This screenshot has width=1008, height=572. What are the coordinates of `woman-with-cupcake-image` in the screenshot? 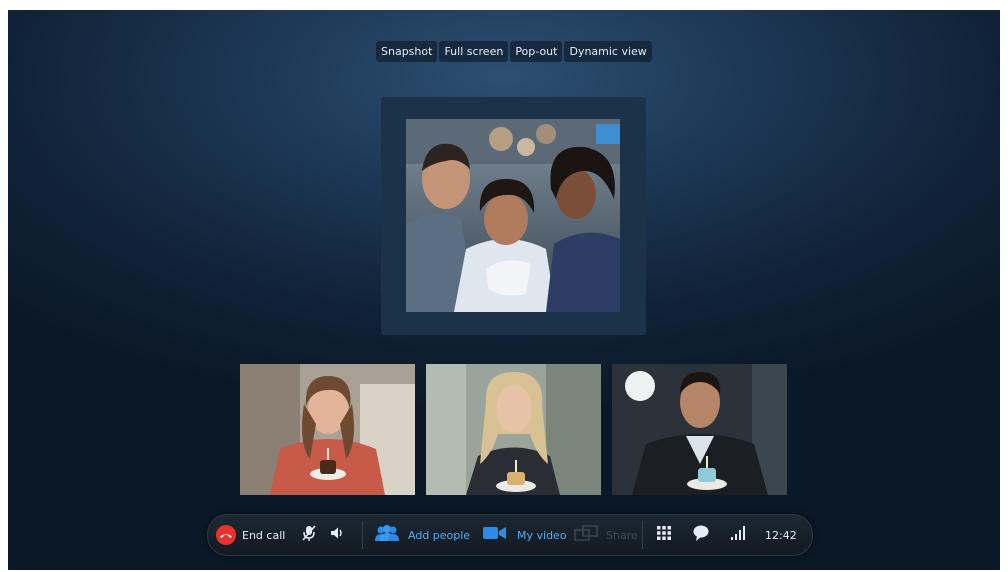 It's located at (513, 429).